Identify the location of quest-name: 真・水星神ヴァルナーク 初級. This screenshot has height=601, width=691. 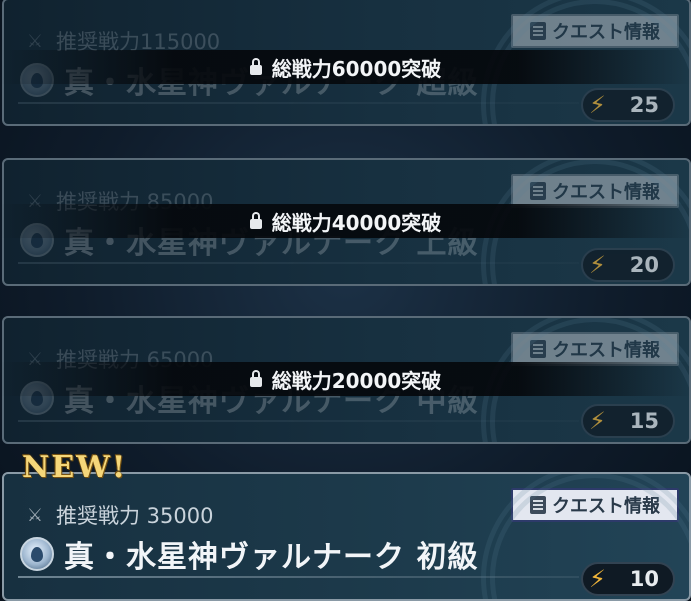
(271, 557).